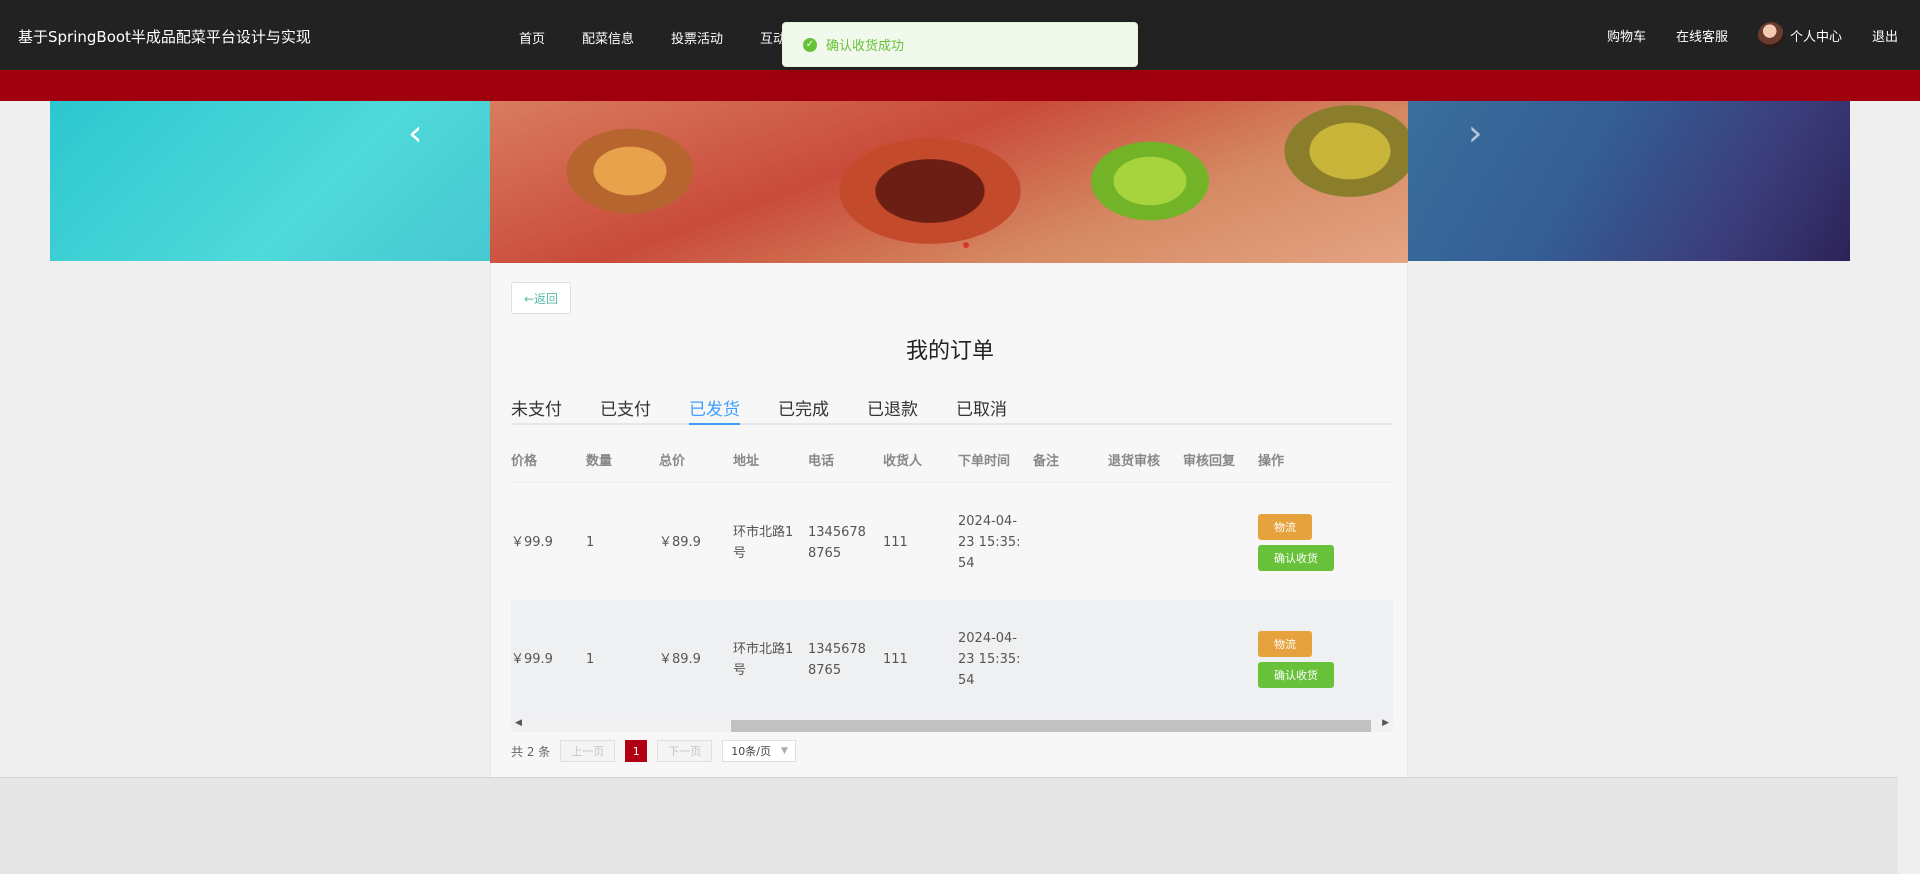 The image size is (1920, 874). Describe the element at coordinates (952, 458) in the screenshot. I see `table-header: 价格 数量 总价 地址 电话 收货人 下单时间 备注 退货审核 审核回复 操作` at that location.